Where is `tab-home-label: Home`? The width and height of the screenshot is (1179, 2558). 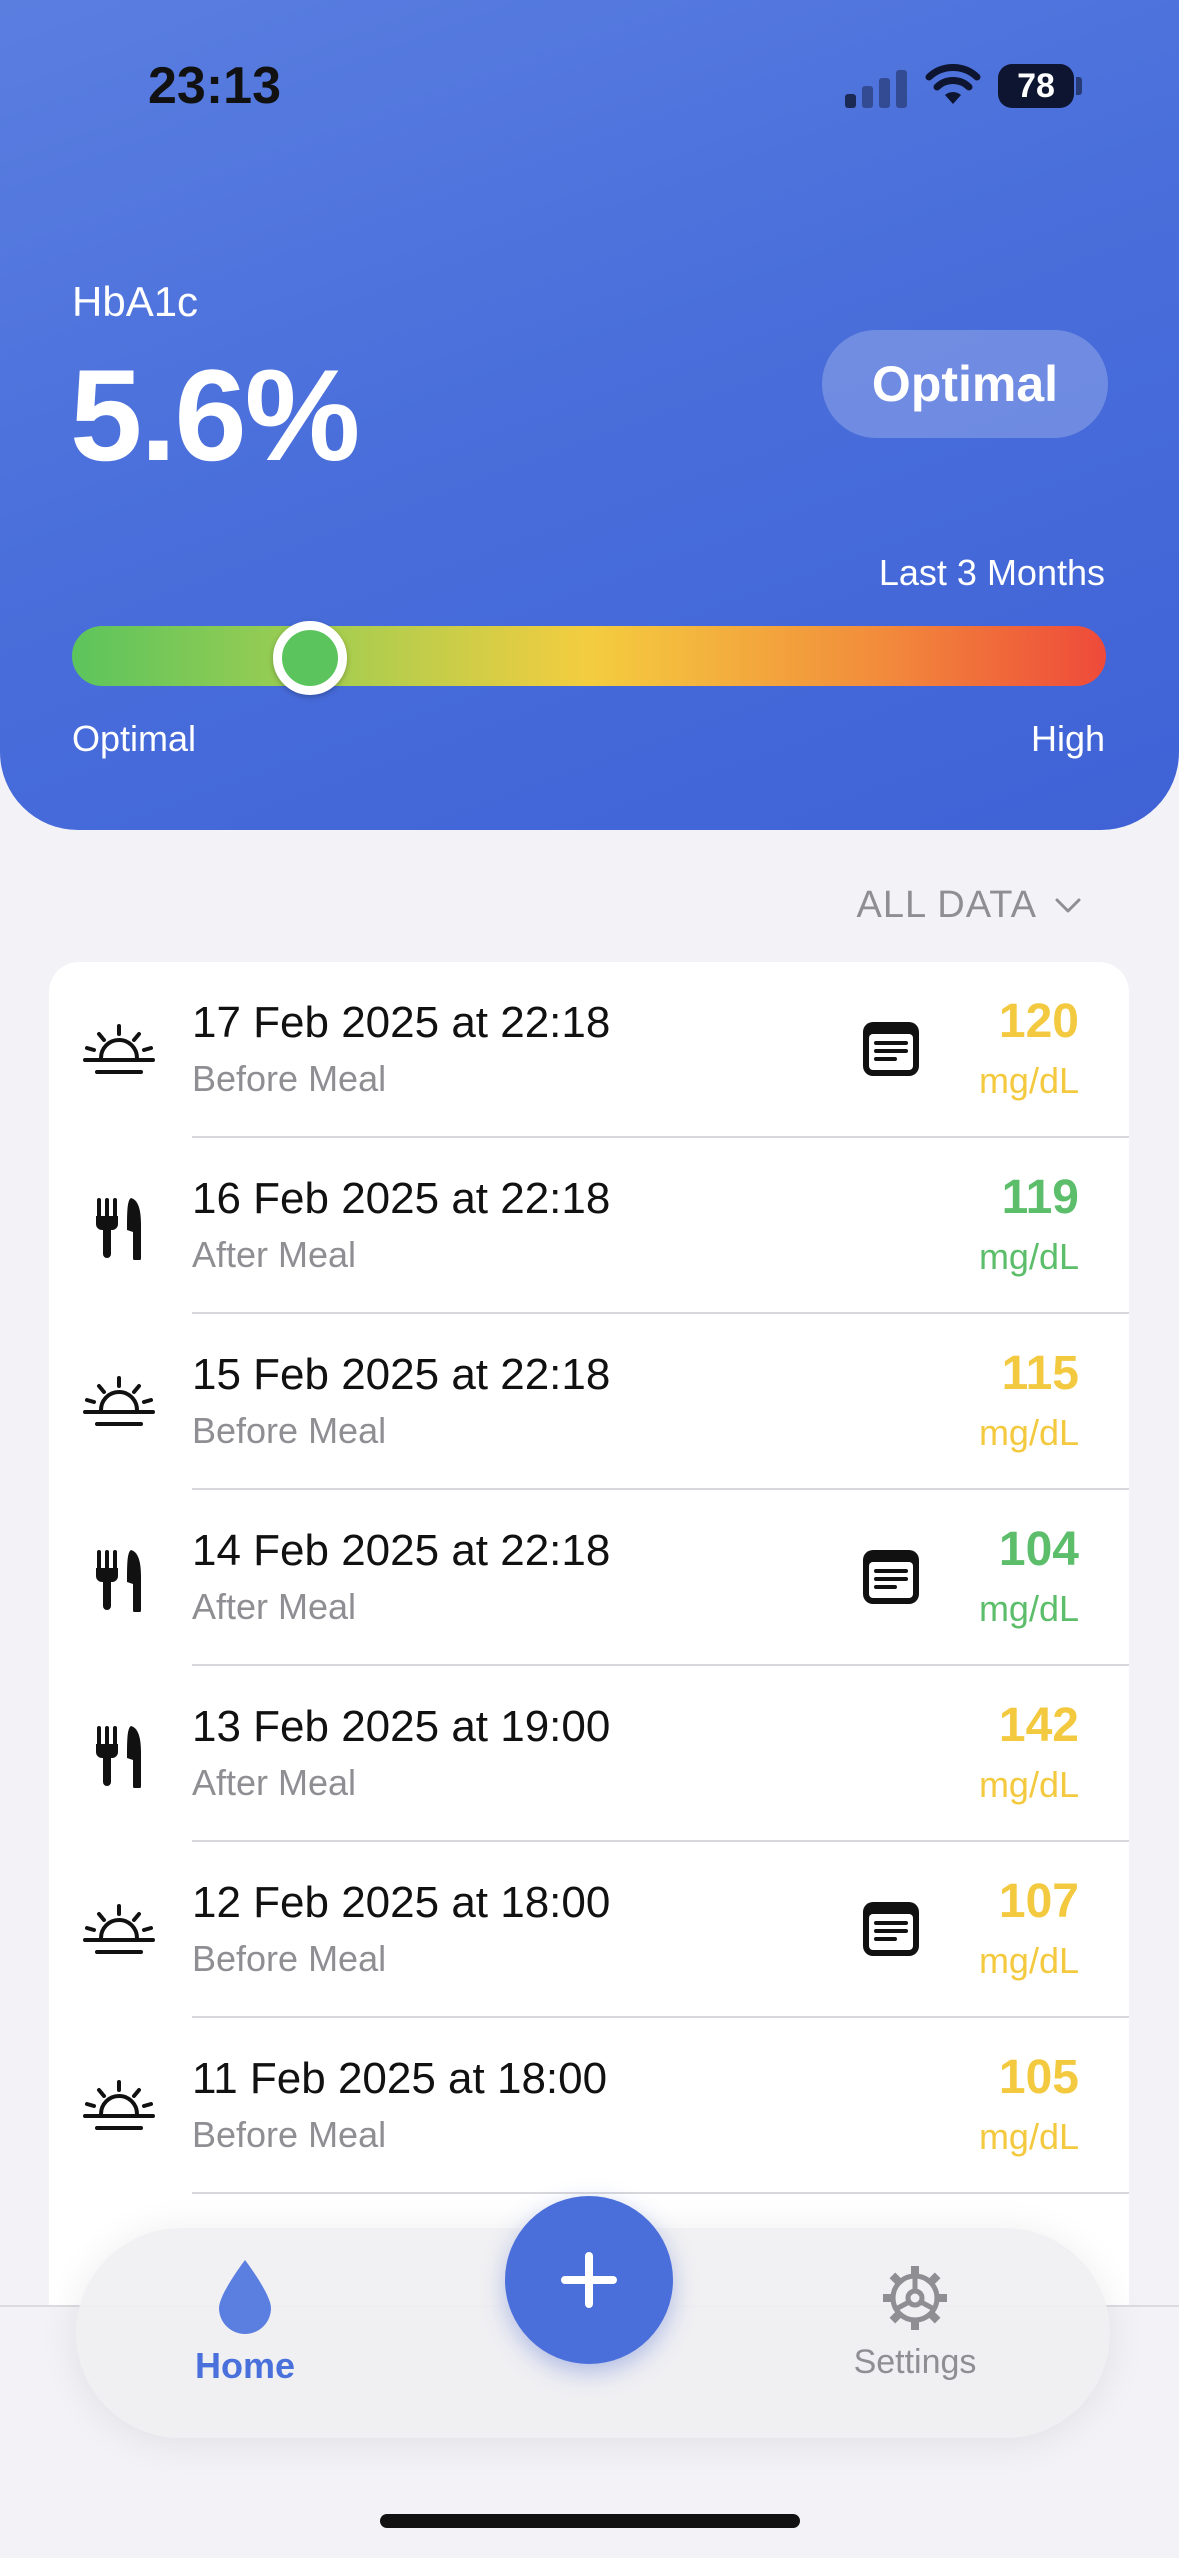 tab-home-label: Home is located at coordinates (245, 2365).